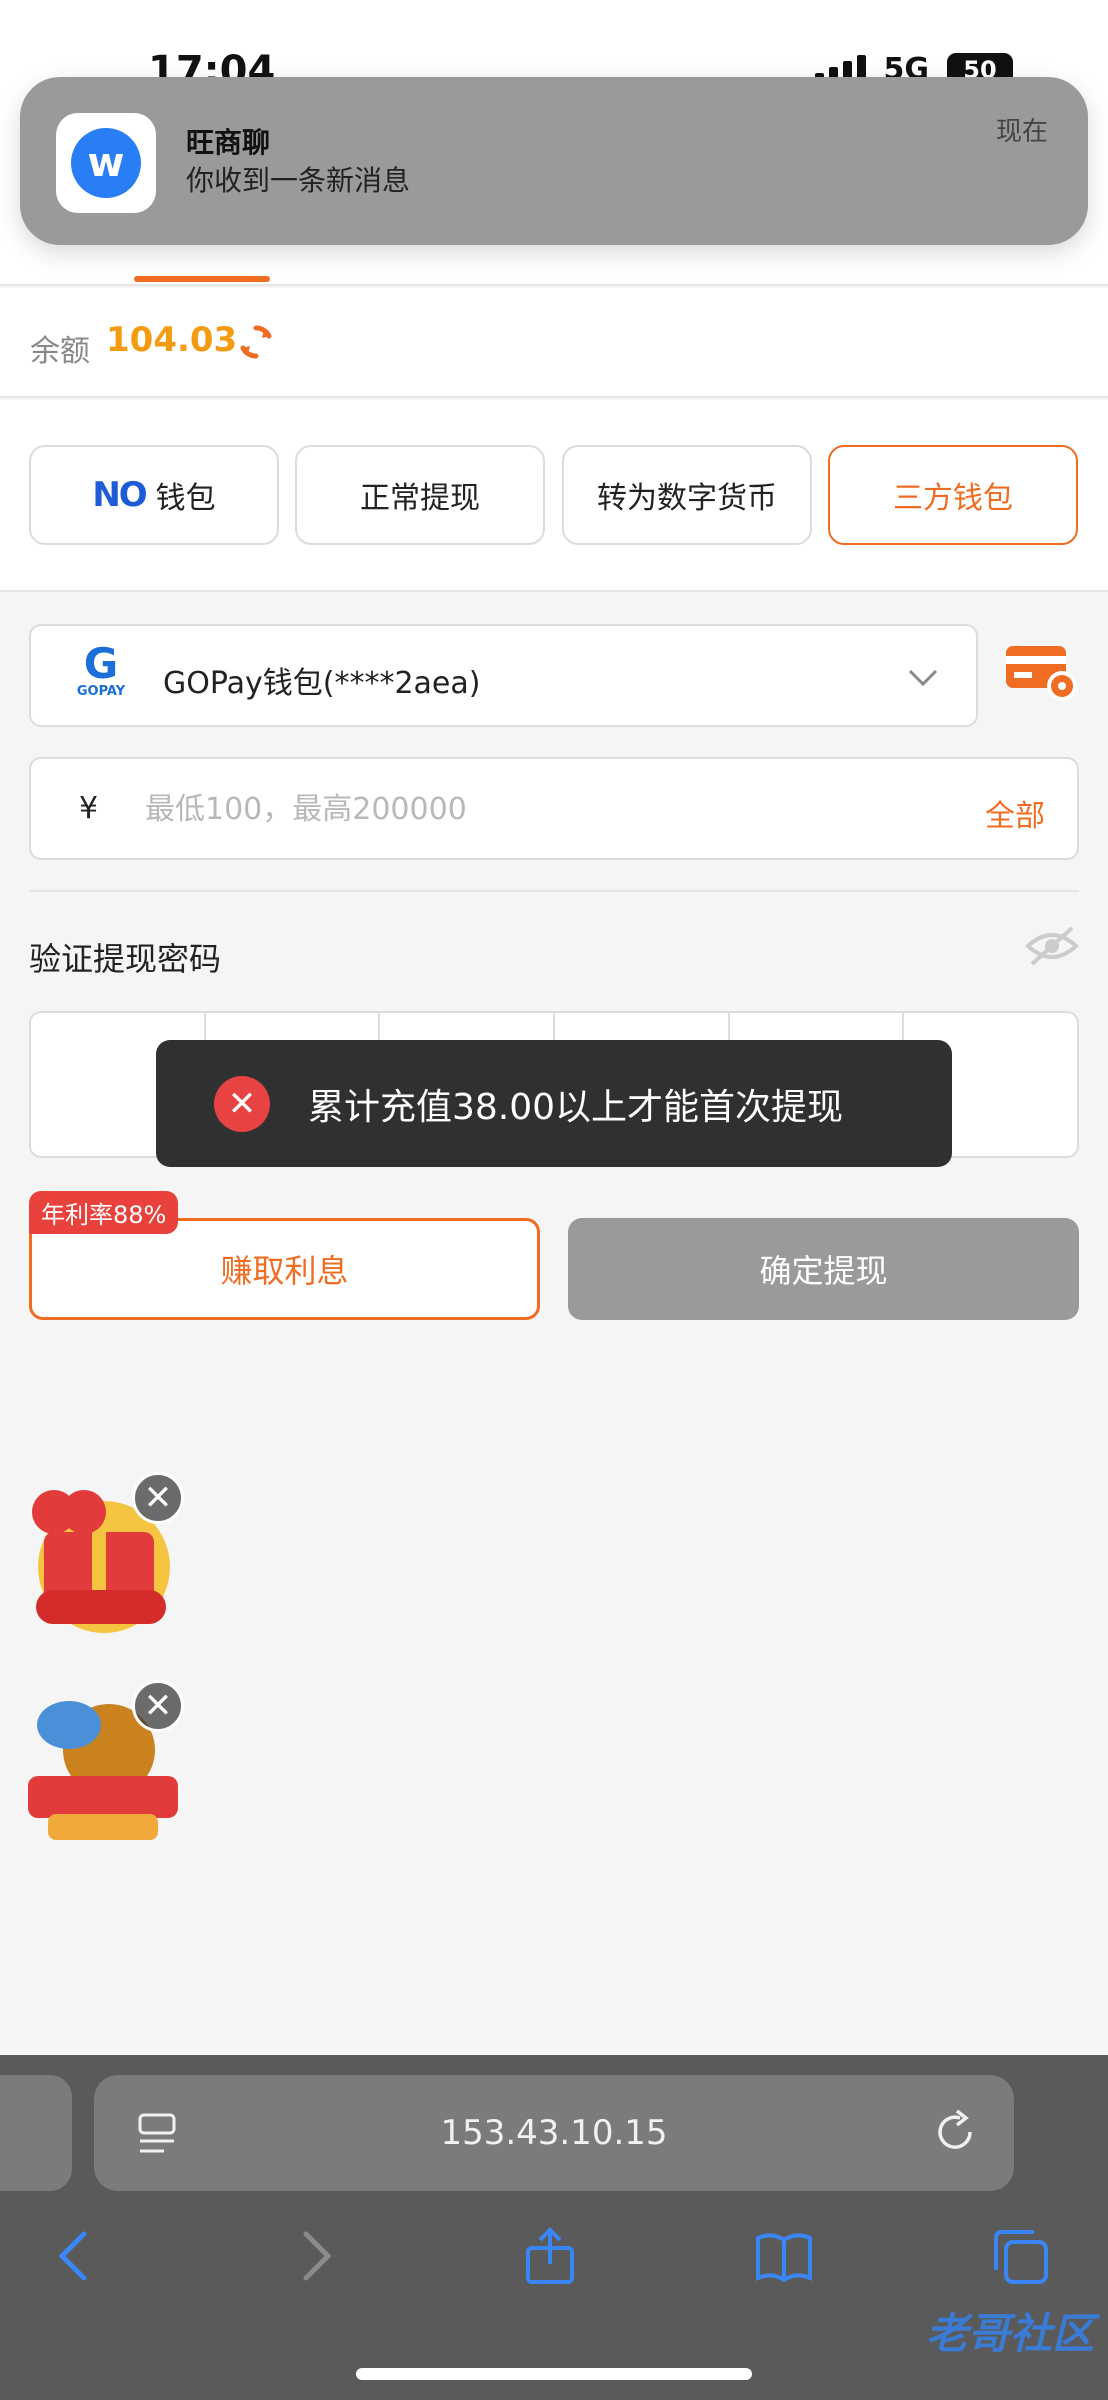  I want to click on share-icon, so click(550, 2256).